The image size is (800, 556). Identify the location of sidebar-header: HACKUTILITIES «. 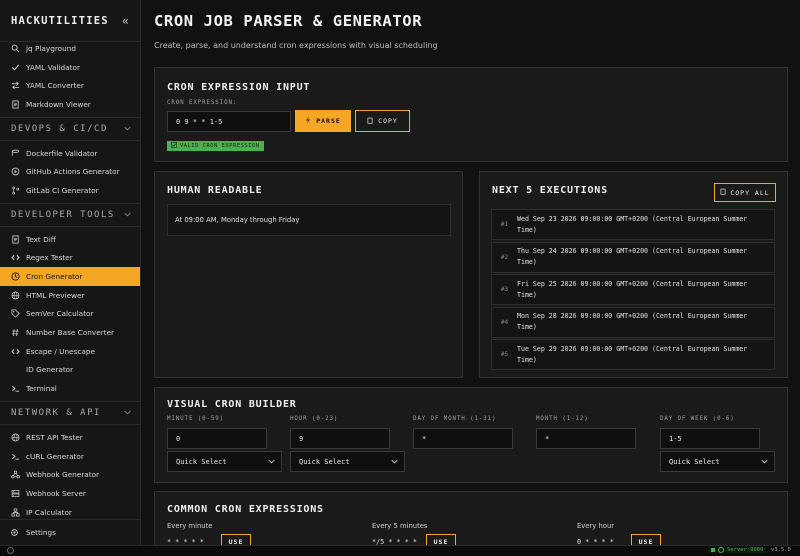
(70, 21).